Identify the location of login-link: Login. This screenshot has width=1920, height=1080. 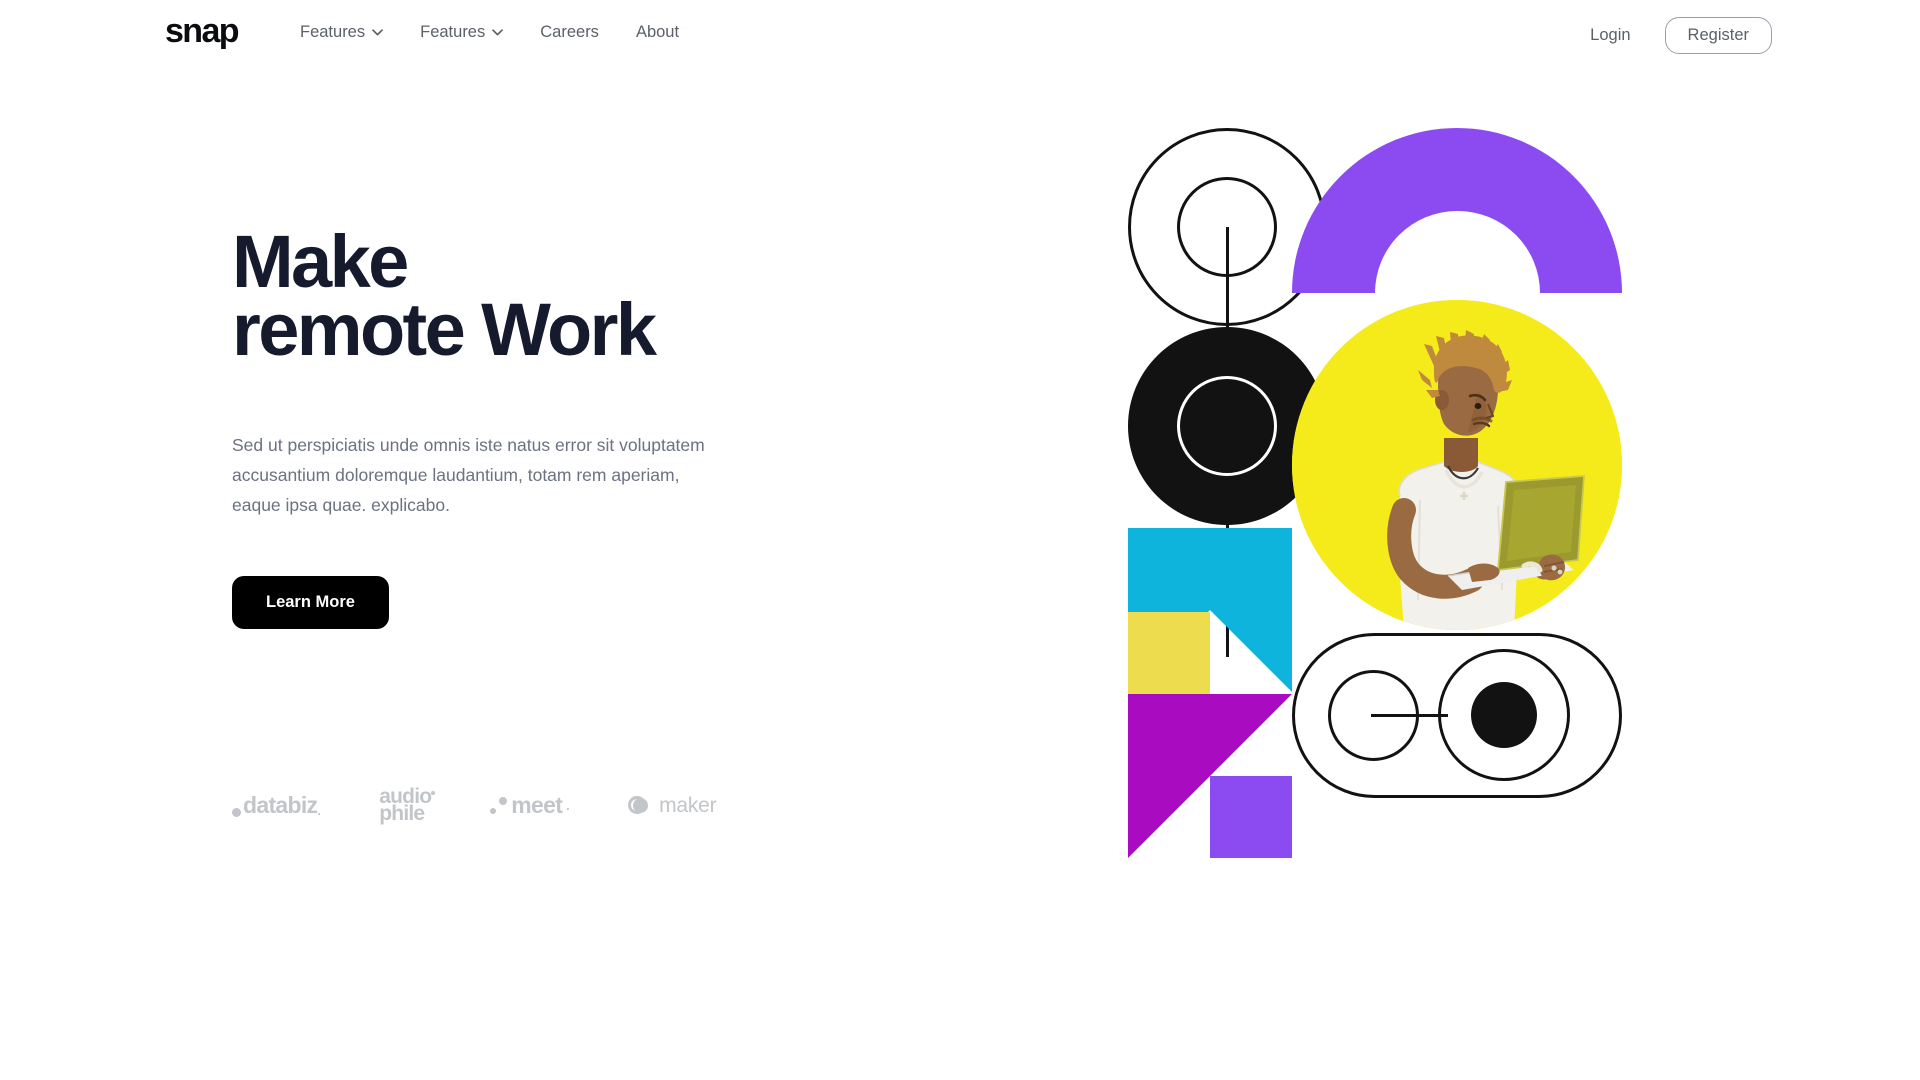
(1610, 35).